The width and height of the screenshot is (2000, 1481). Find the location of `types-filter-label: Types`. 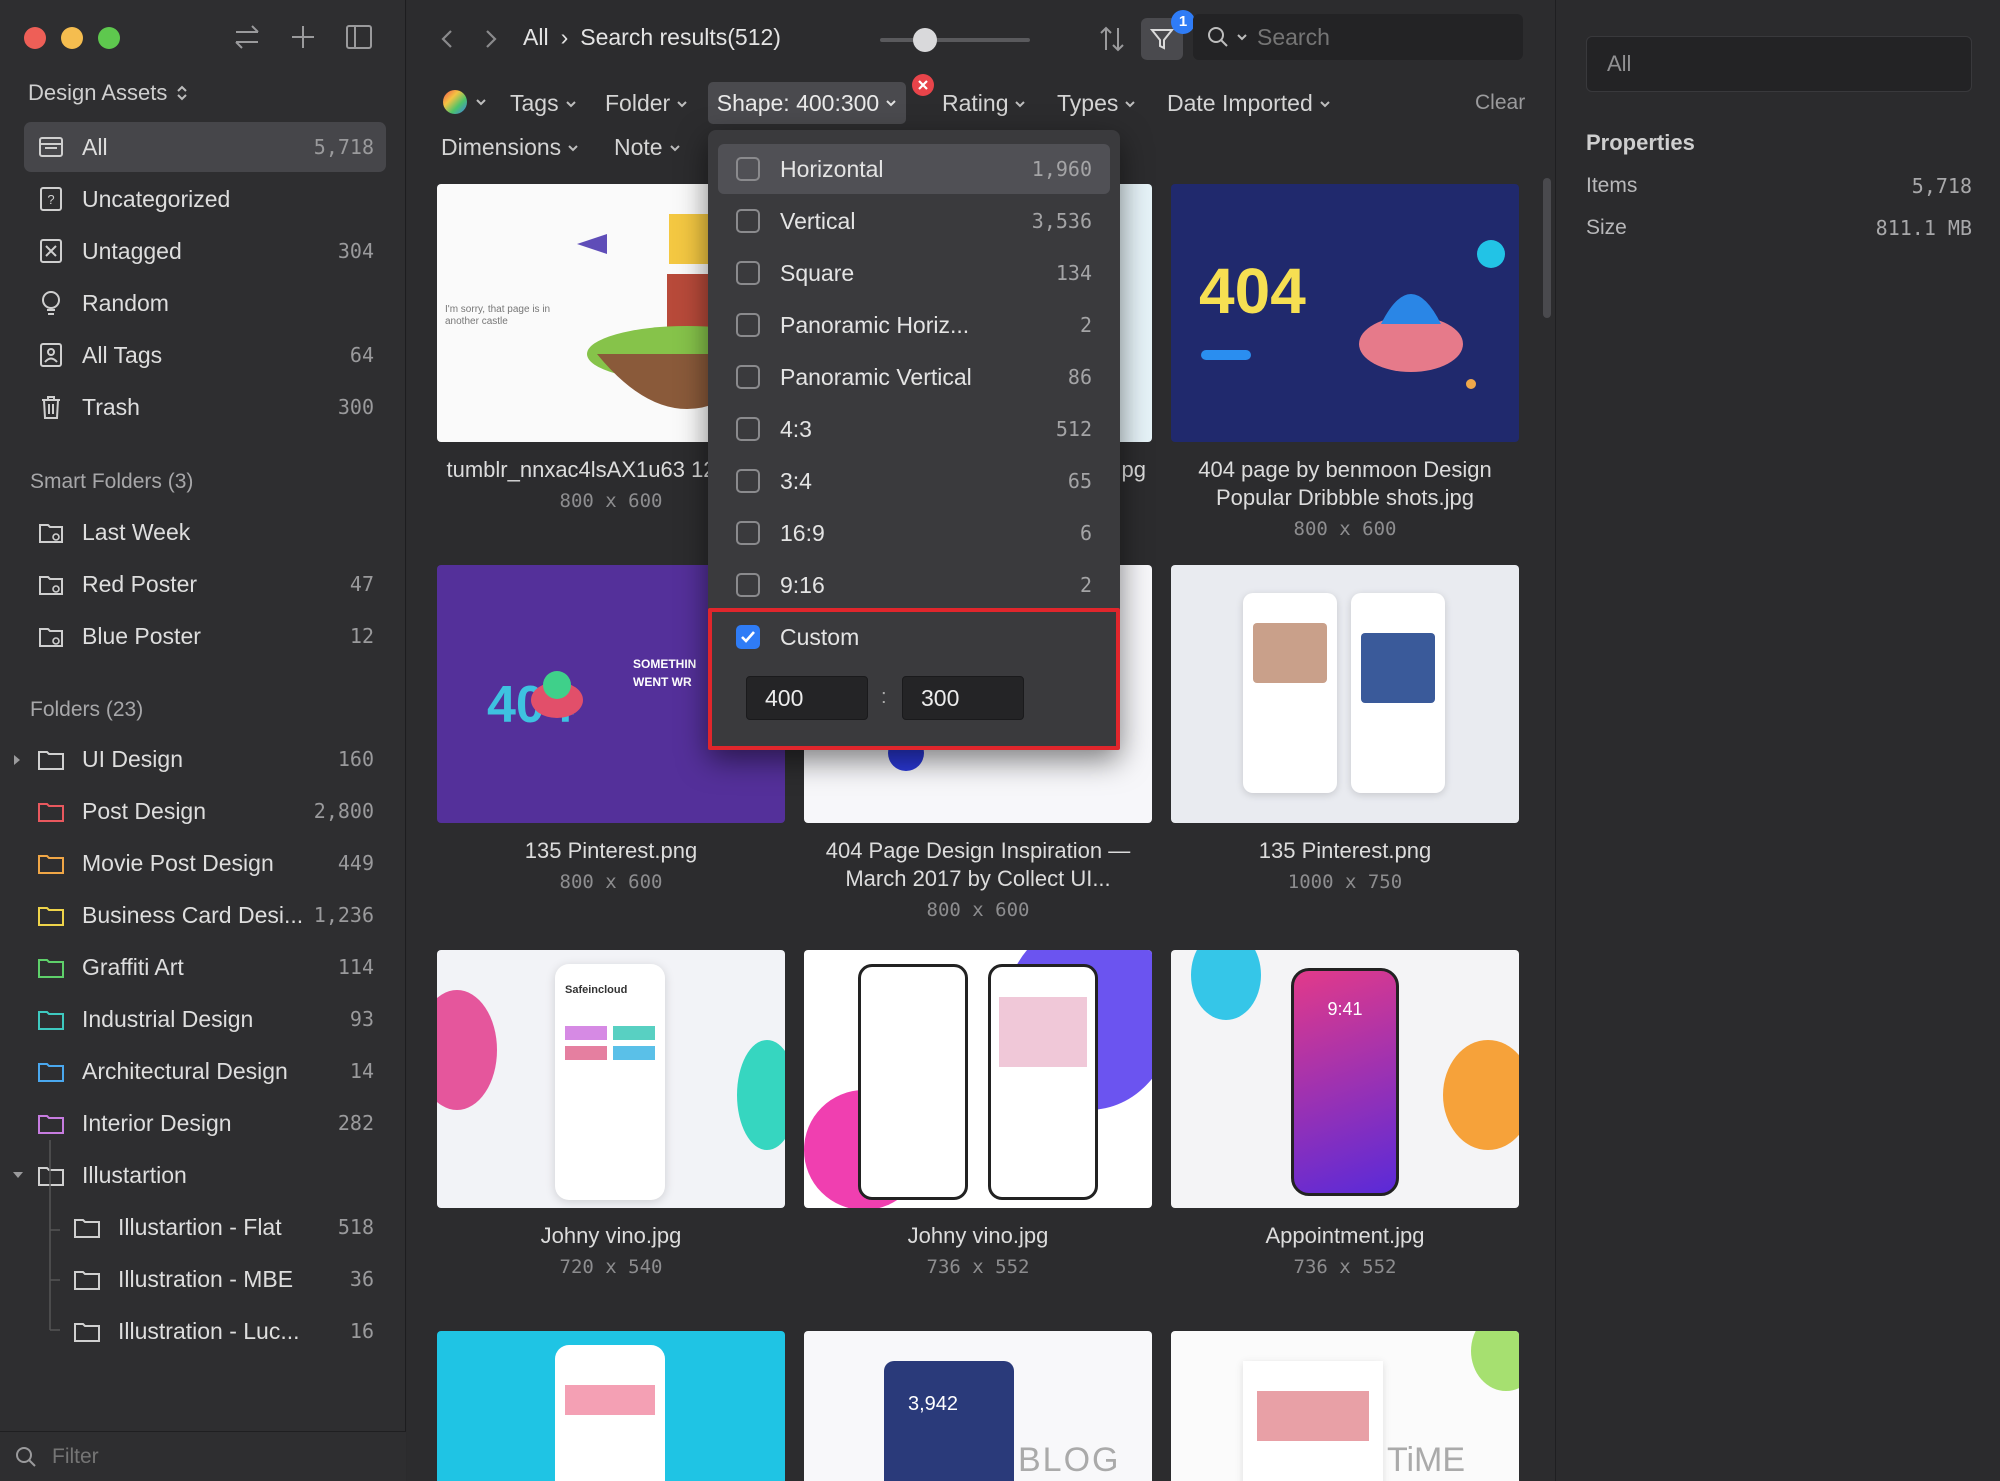

types-filter-label: Types is located at coordinates (1088, 103).